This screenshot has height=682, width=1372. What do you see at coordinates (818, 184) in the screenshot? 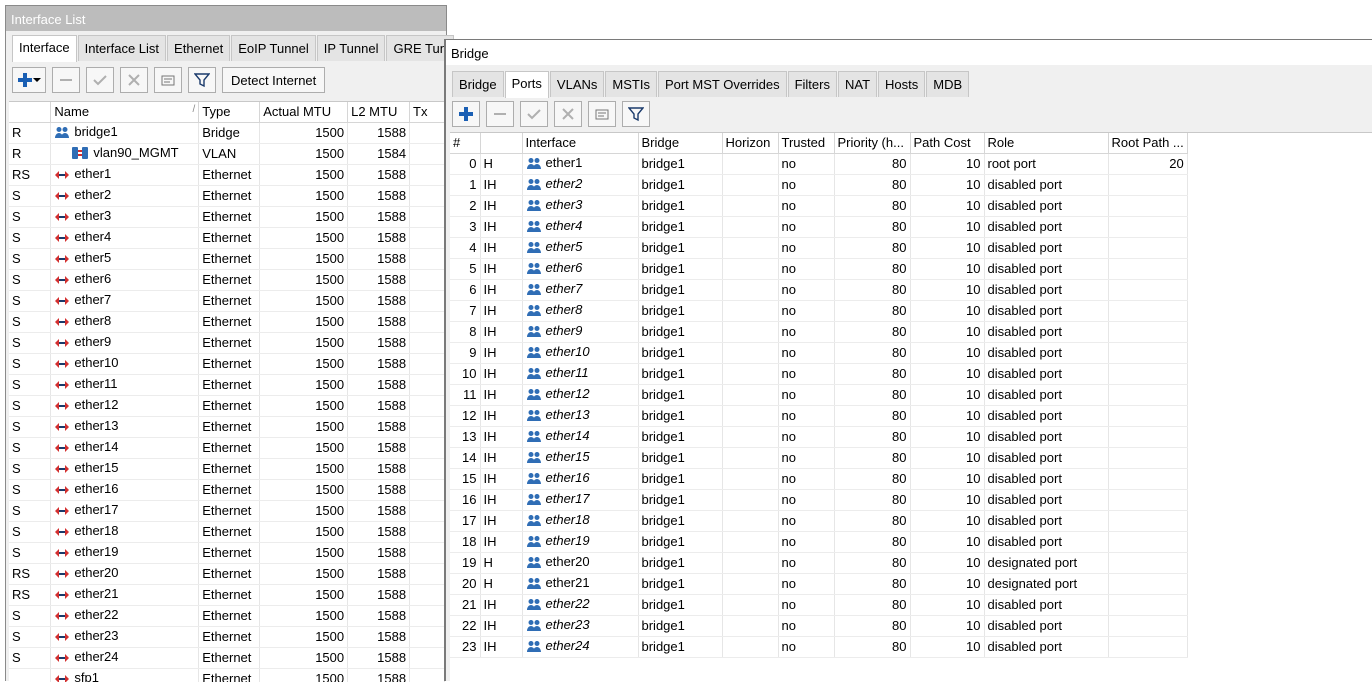
I see `table-row: 1IHether2bridge1no8010disabled port` at bounding box center [818, 184].